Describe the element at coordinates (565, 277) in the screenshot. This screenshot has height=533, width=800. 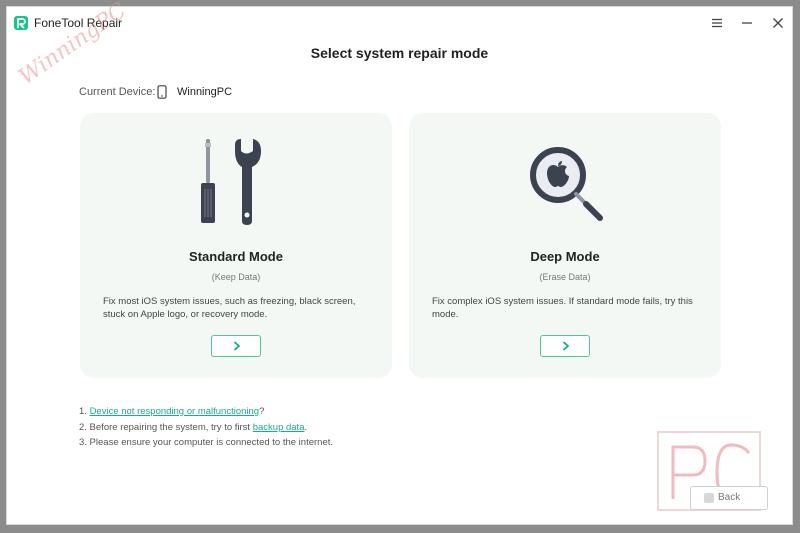
I see `deep-mode-subtitle: (Erase Data)` at that location.